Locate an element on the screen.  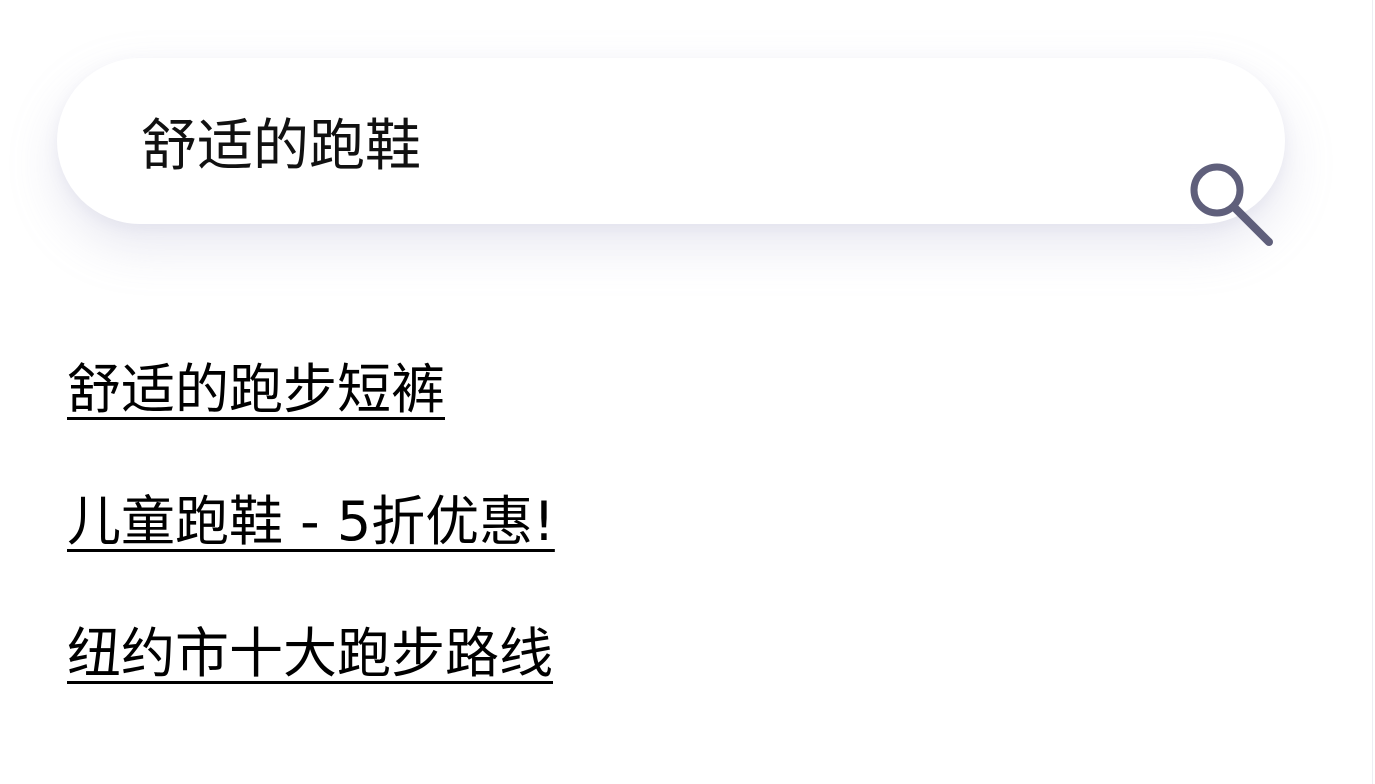
suggestion-item: 儿童跑鞋 - 5折优惠! is located at coordinates (311, 553).